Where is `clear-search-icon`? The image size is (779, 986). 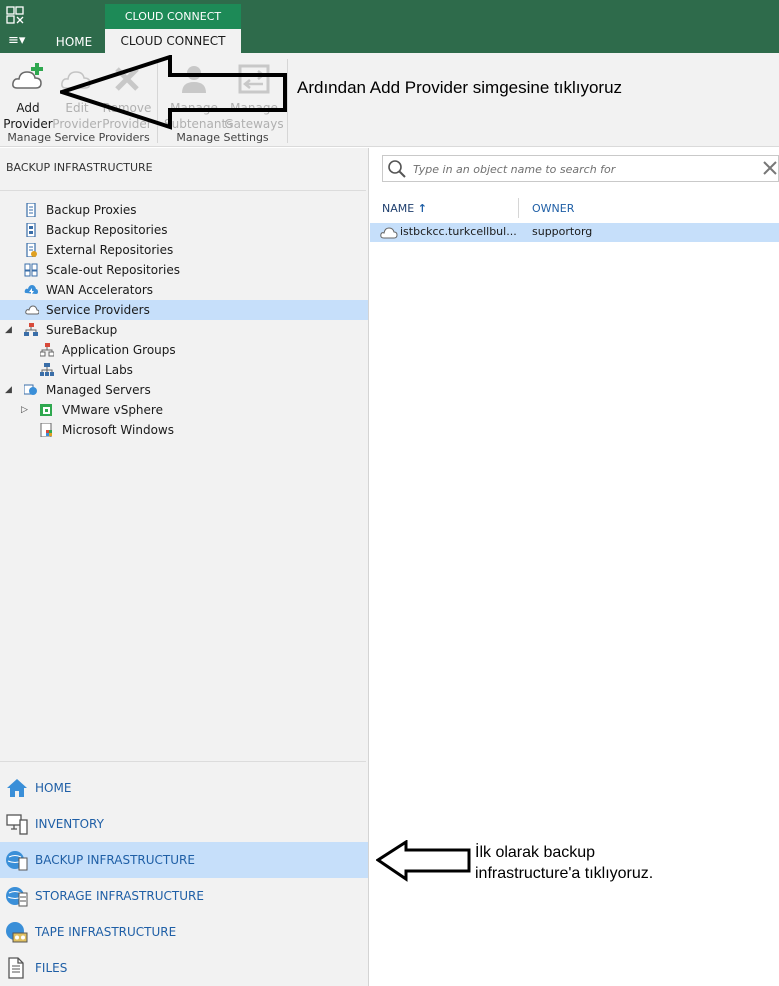
clear-search-icon is located at coordinates (769, 168).